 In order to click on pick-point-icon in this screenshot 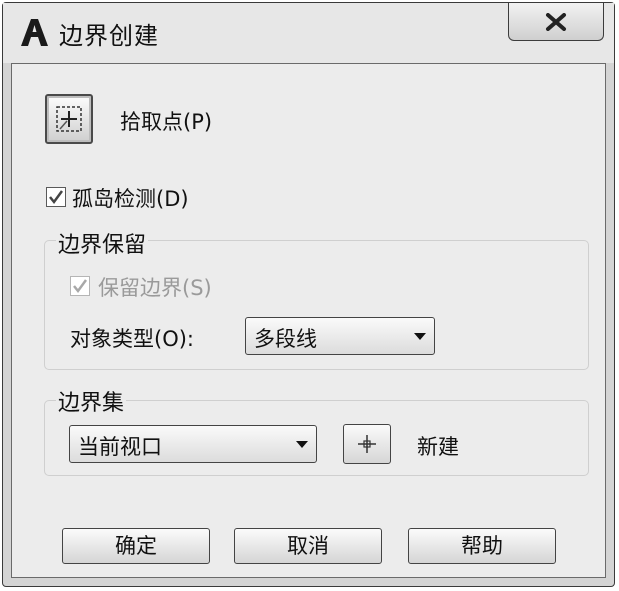, I will do `click(69, 119)`.